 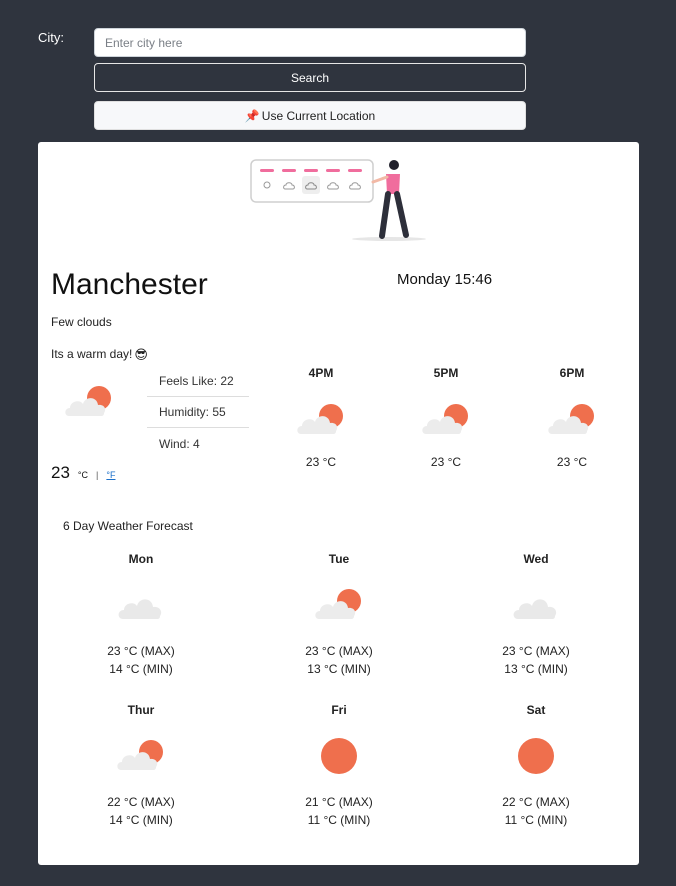 What do you see at coordinates (179, 443) in the screenshot?
I see `wind: Wind: 4` at bounding box center [179, 443].